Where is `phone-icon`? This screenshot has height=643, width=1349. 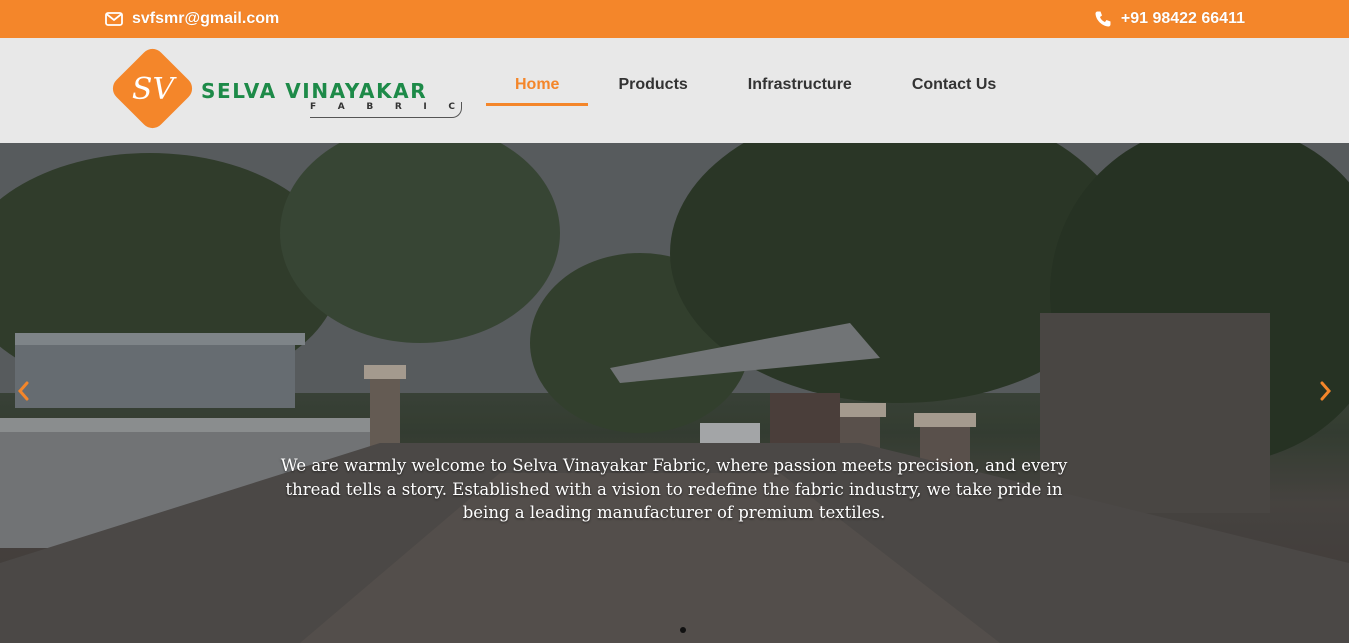 phone-icon is located at coordinates (1103, 19).